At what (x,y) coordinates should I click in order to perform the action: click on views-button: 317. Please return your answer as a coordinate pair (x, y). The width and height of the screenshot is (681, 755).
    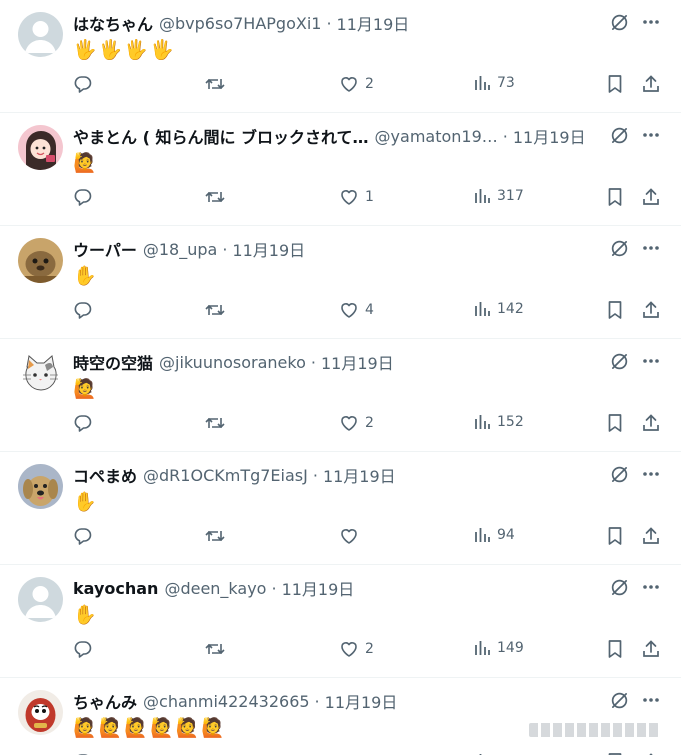
    Looking at the image, I should click on (498, 196).